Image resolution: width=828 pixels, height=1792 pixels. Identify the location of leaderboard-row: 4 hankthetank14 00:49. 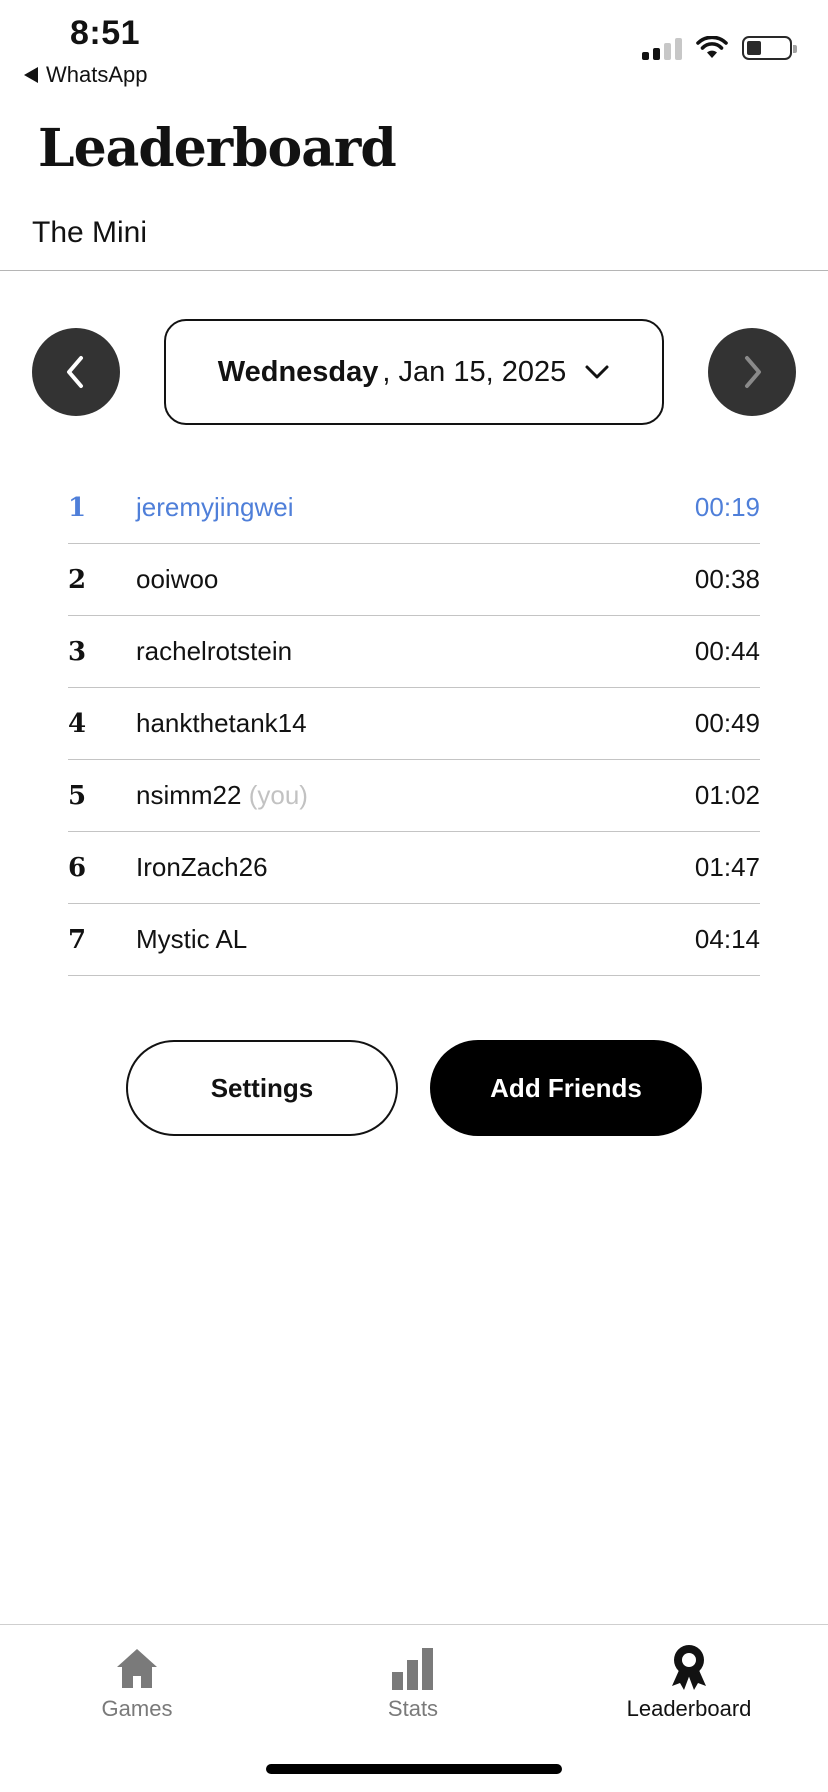
(414, 724).